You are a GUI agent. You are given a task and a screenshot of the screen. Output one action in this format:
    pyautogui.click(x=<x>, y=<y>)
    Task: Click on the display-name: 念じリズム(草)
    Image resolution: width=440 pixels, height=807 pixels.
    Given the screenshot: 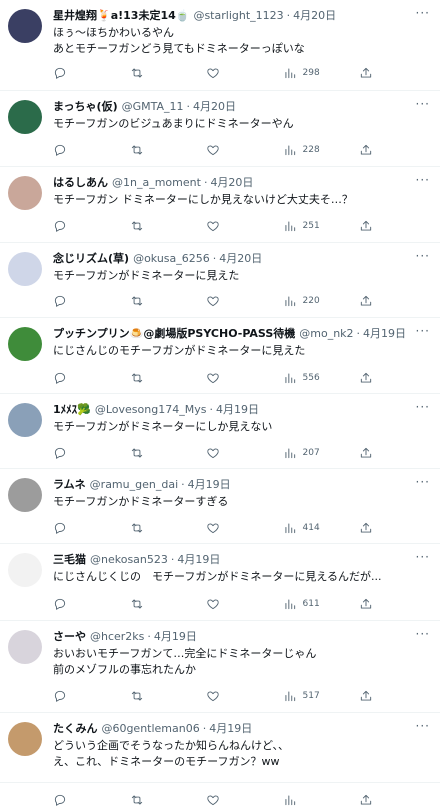 What is the action you would take?
    pyautogui.click(x=91, y=259)
    